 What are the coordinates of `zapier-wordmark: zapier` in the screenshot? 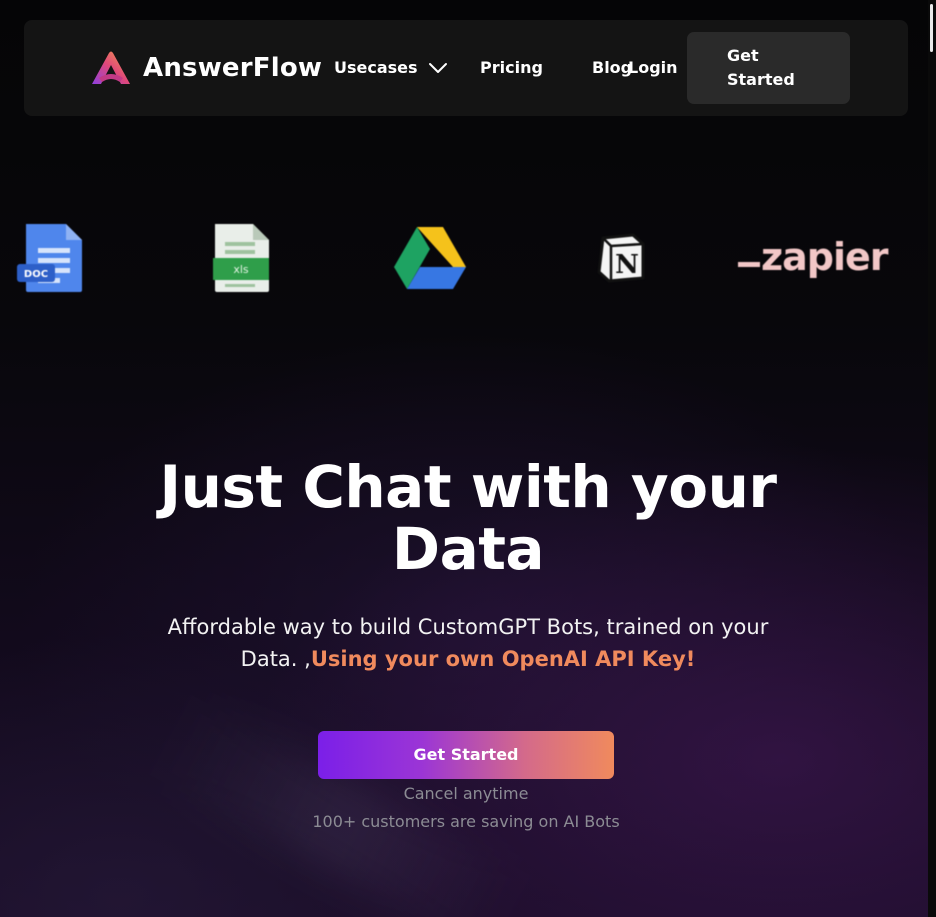 It's located at (824, 257).